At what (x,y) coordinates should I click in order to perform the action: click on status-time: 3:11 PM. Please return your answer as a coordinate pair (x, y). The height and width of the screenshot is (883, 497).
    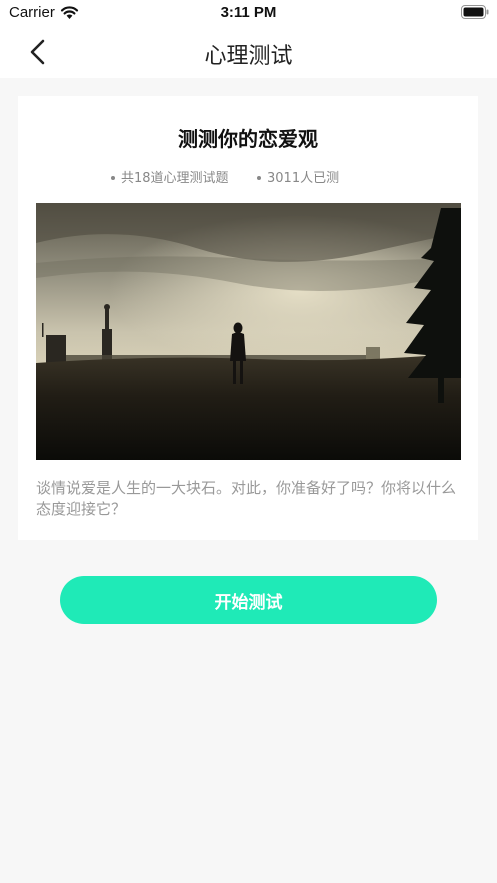
    Looking at the image, I should click on (248, 12).